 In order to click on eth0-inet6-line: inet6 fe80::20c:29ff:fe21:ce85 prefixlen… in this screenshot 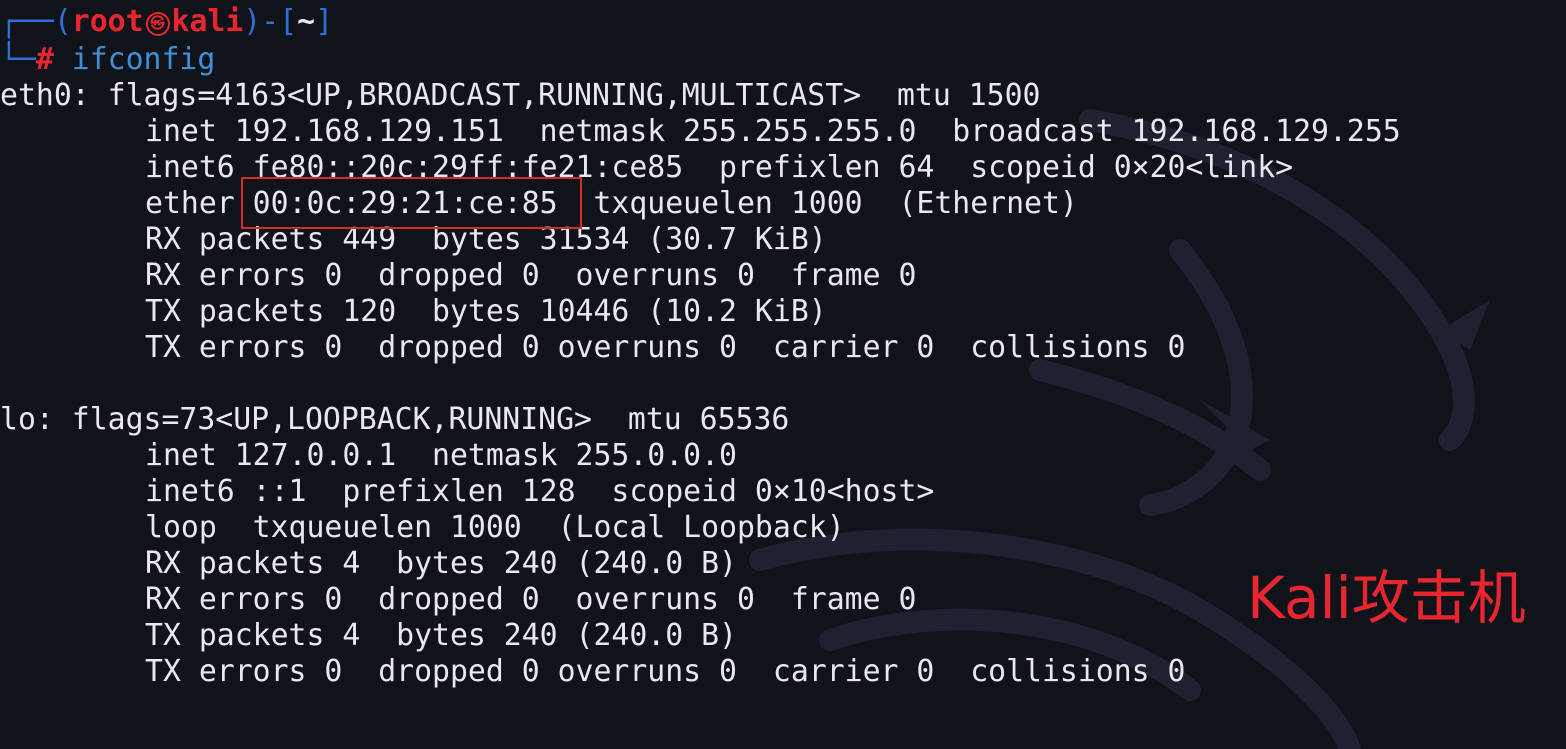, I will do `click(719, 167)`.